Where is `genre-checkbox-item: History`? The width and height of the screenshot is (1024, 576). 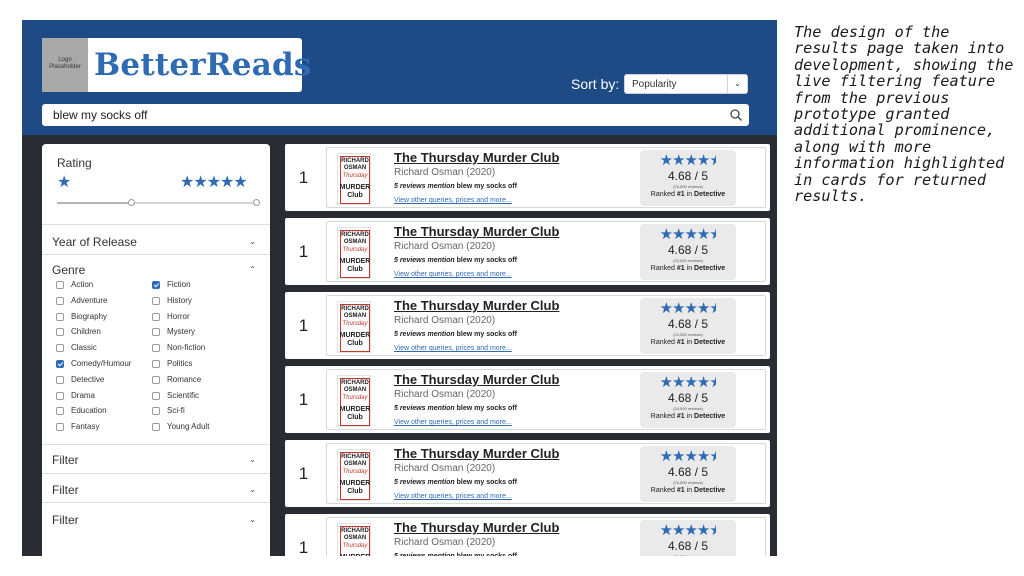 genre-checkbox-item: History is located at coordinates (180, 304).